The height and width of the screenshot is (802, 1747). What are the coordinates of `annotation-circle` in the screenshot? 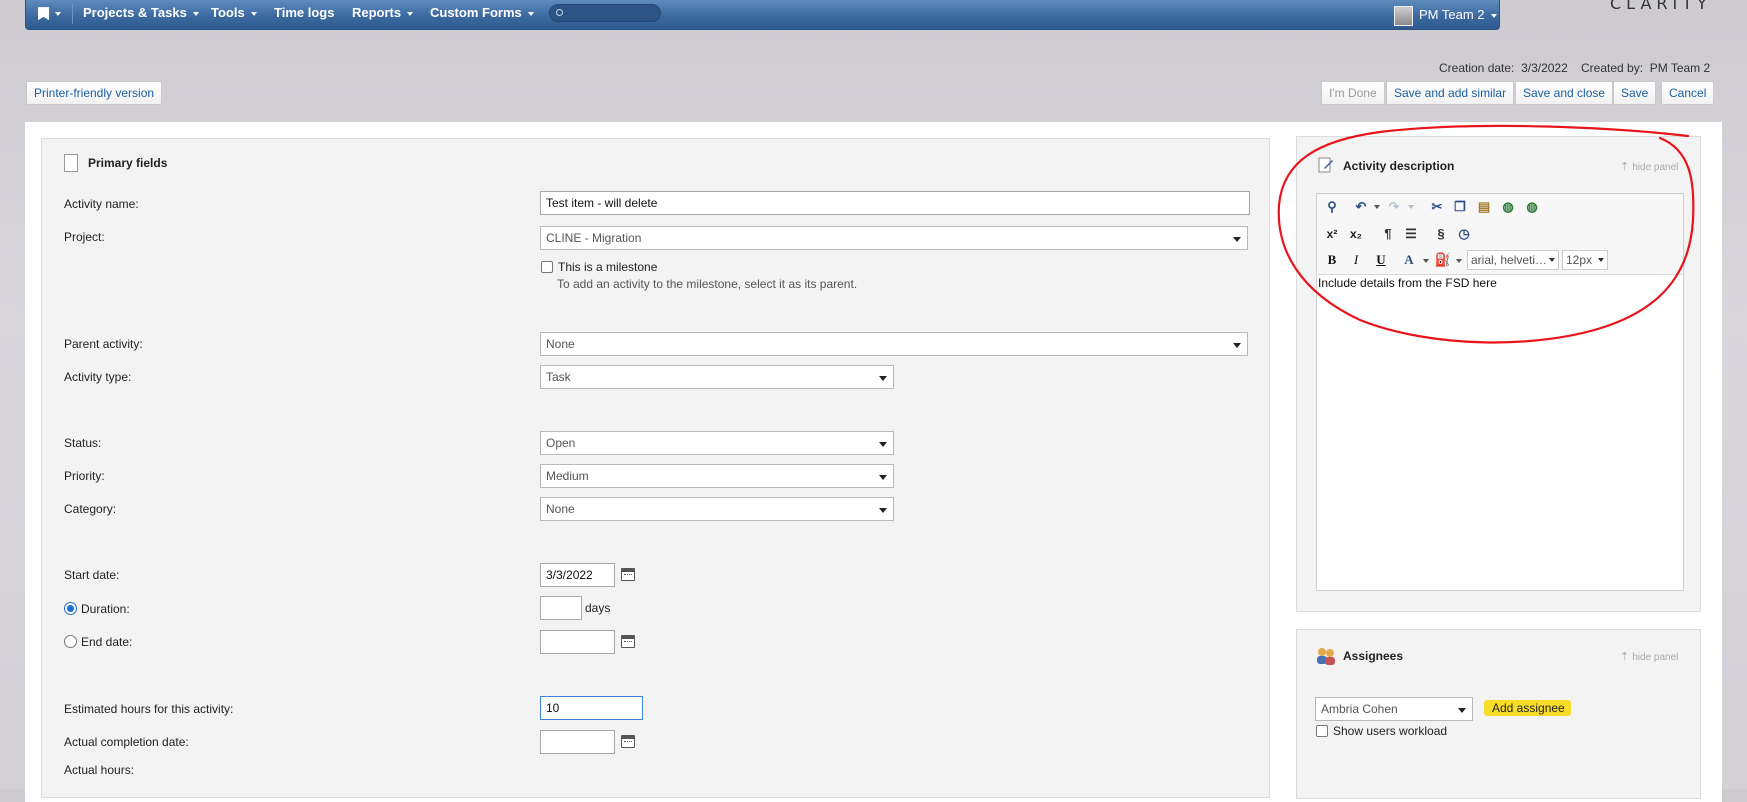 It's located at (1486, 234).